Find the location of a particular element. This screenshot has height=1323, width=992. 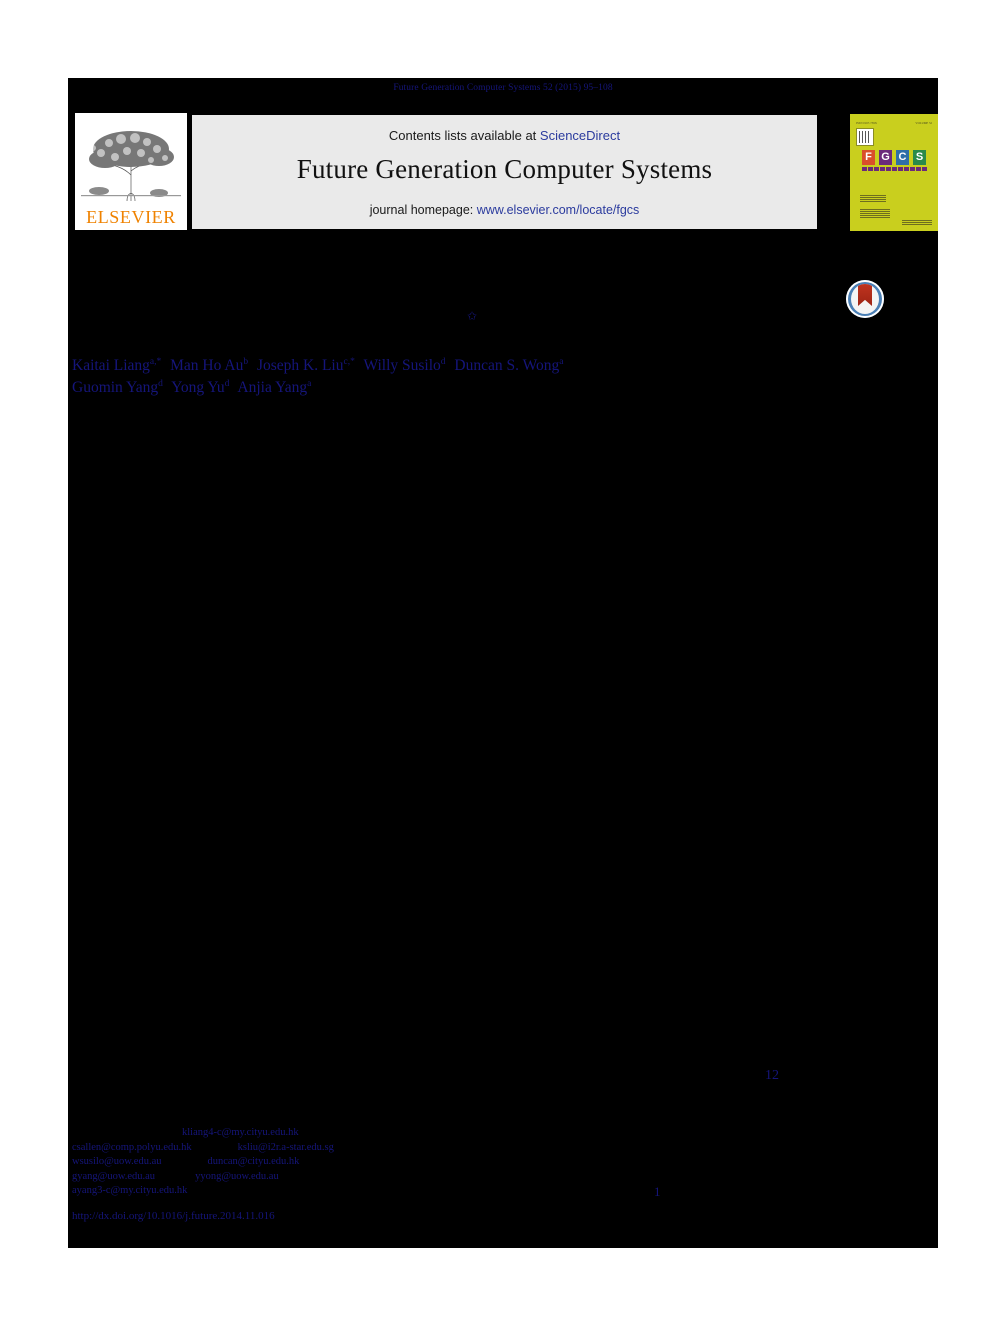

author-name: Kaitai Liang is located at coordinates (111, 366).